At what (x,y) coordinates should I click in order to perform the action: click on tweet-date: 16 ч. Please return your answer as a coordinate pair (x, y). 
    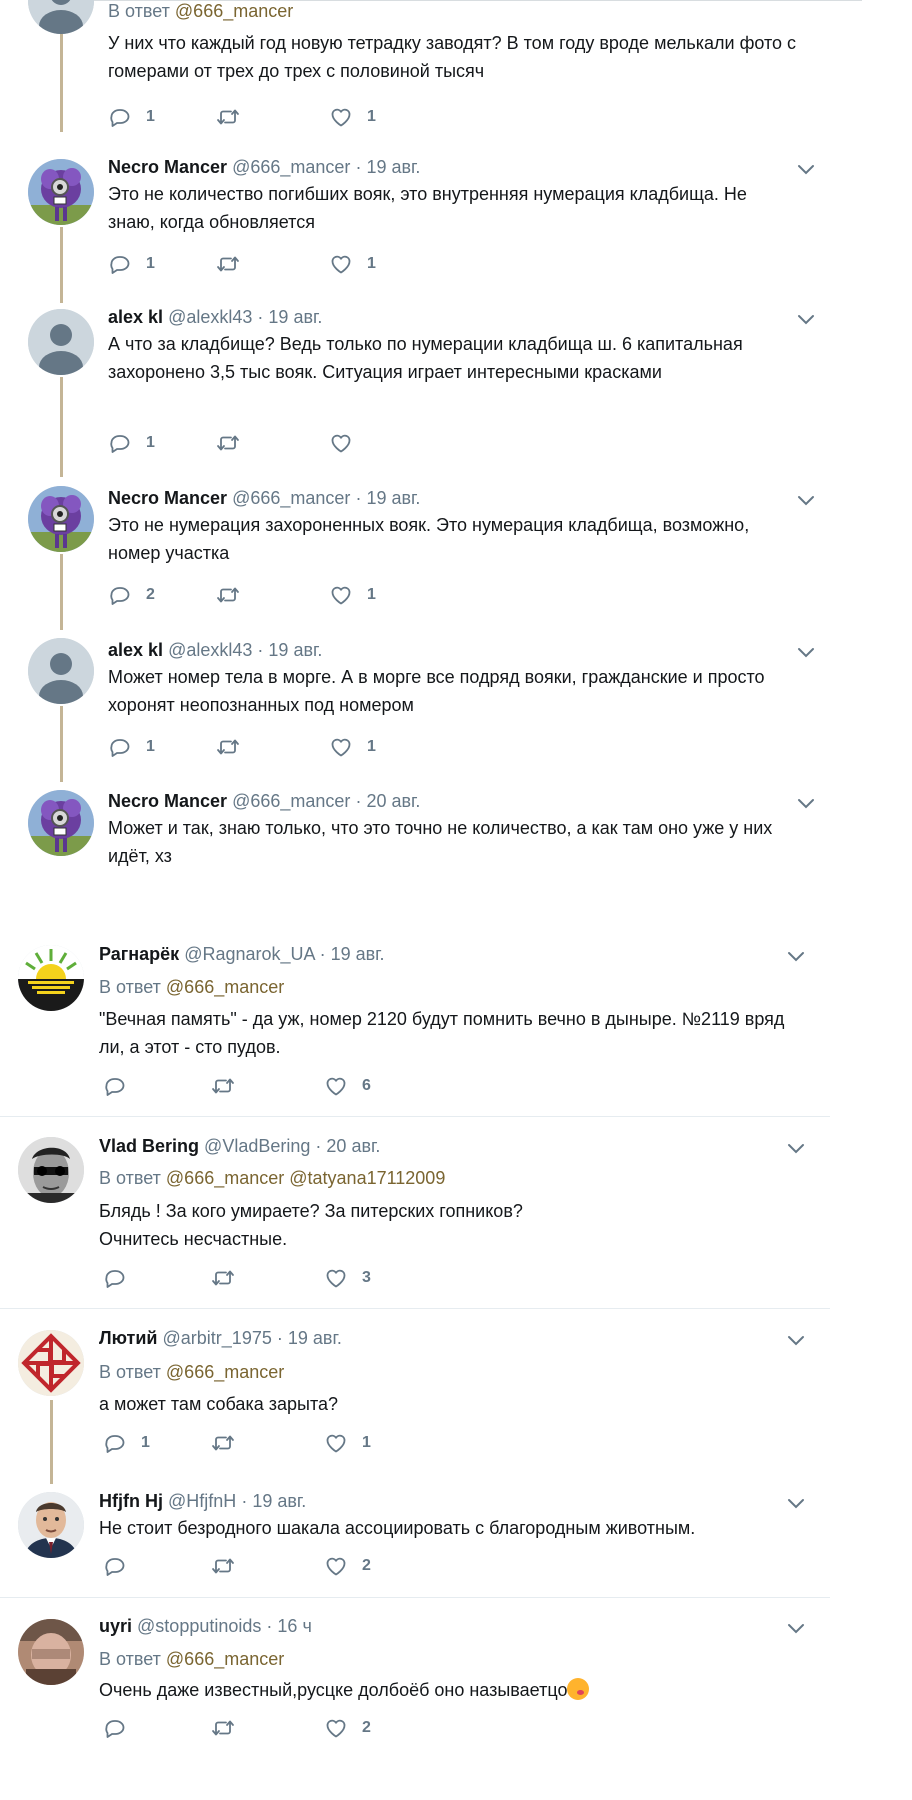
    Looking at the image, I should click on (294, 1626).